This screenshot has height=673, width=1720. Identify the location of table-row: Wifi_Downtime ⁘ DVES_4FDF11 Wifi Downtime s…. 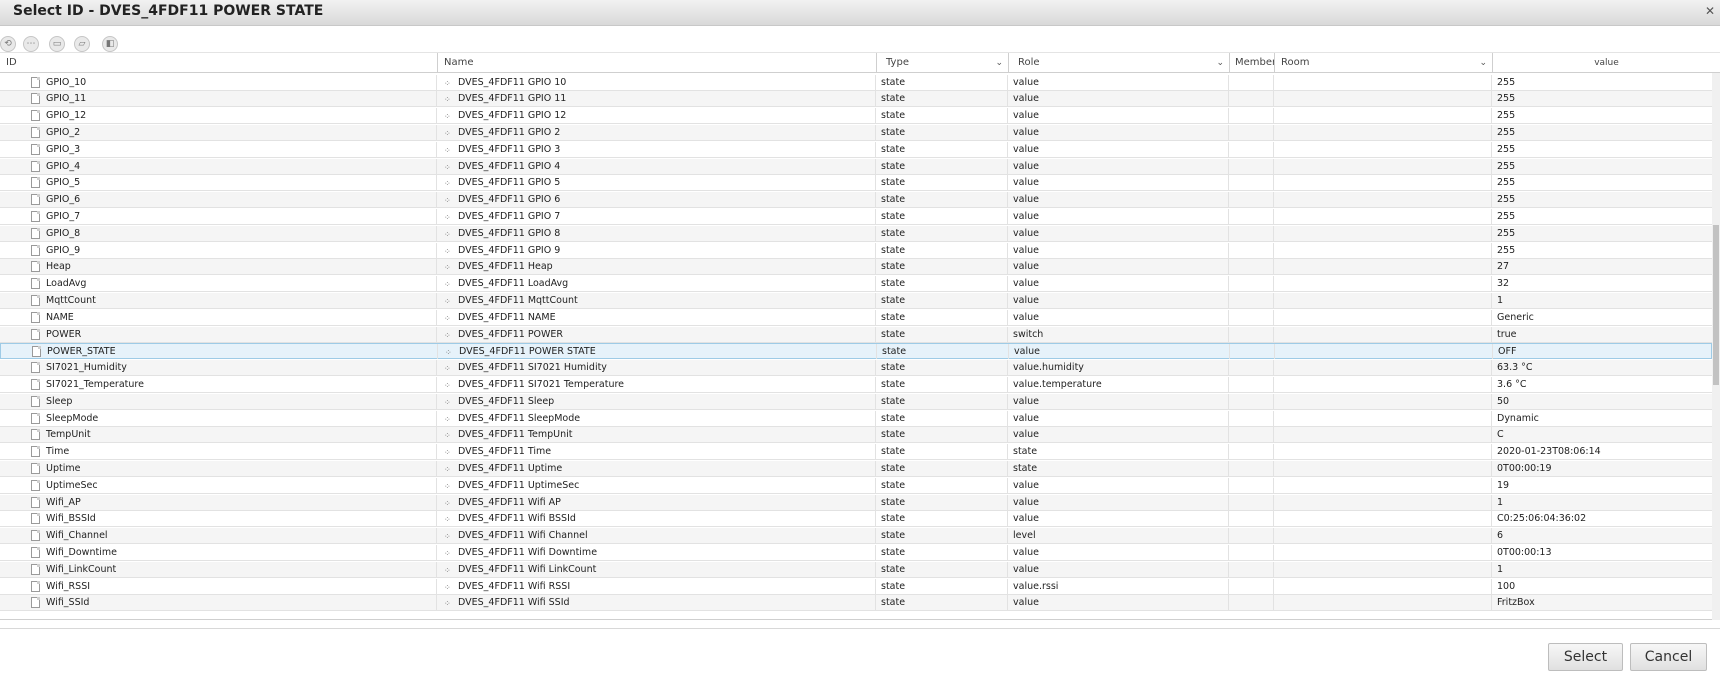
(856, 552).